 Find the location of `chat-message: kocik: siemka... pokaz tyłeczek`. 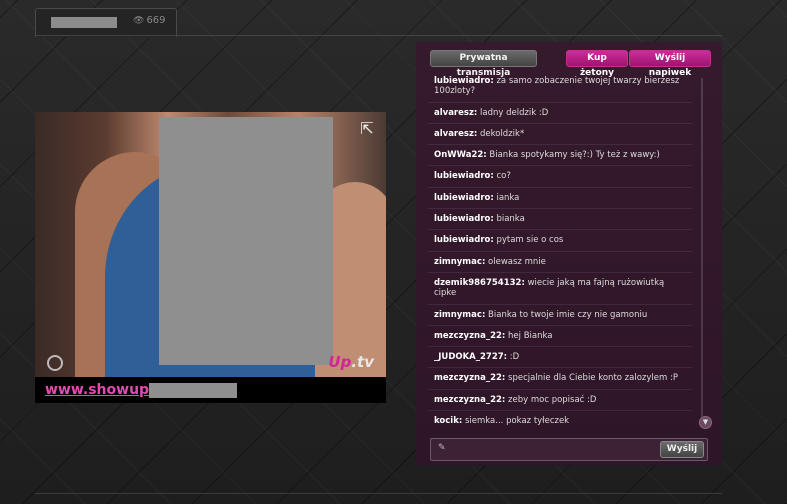

chat-message: kocik: siemka... pokaz tyłeczek is located at coordinates (560, 420).